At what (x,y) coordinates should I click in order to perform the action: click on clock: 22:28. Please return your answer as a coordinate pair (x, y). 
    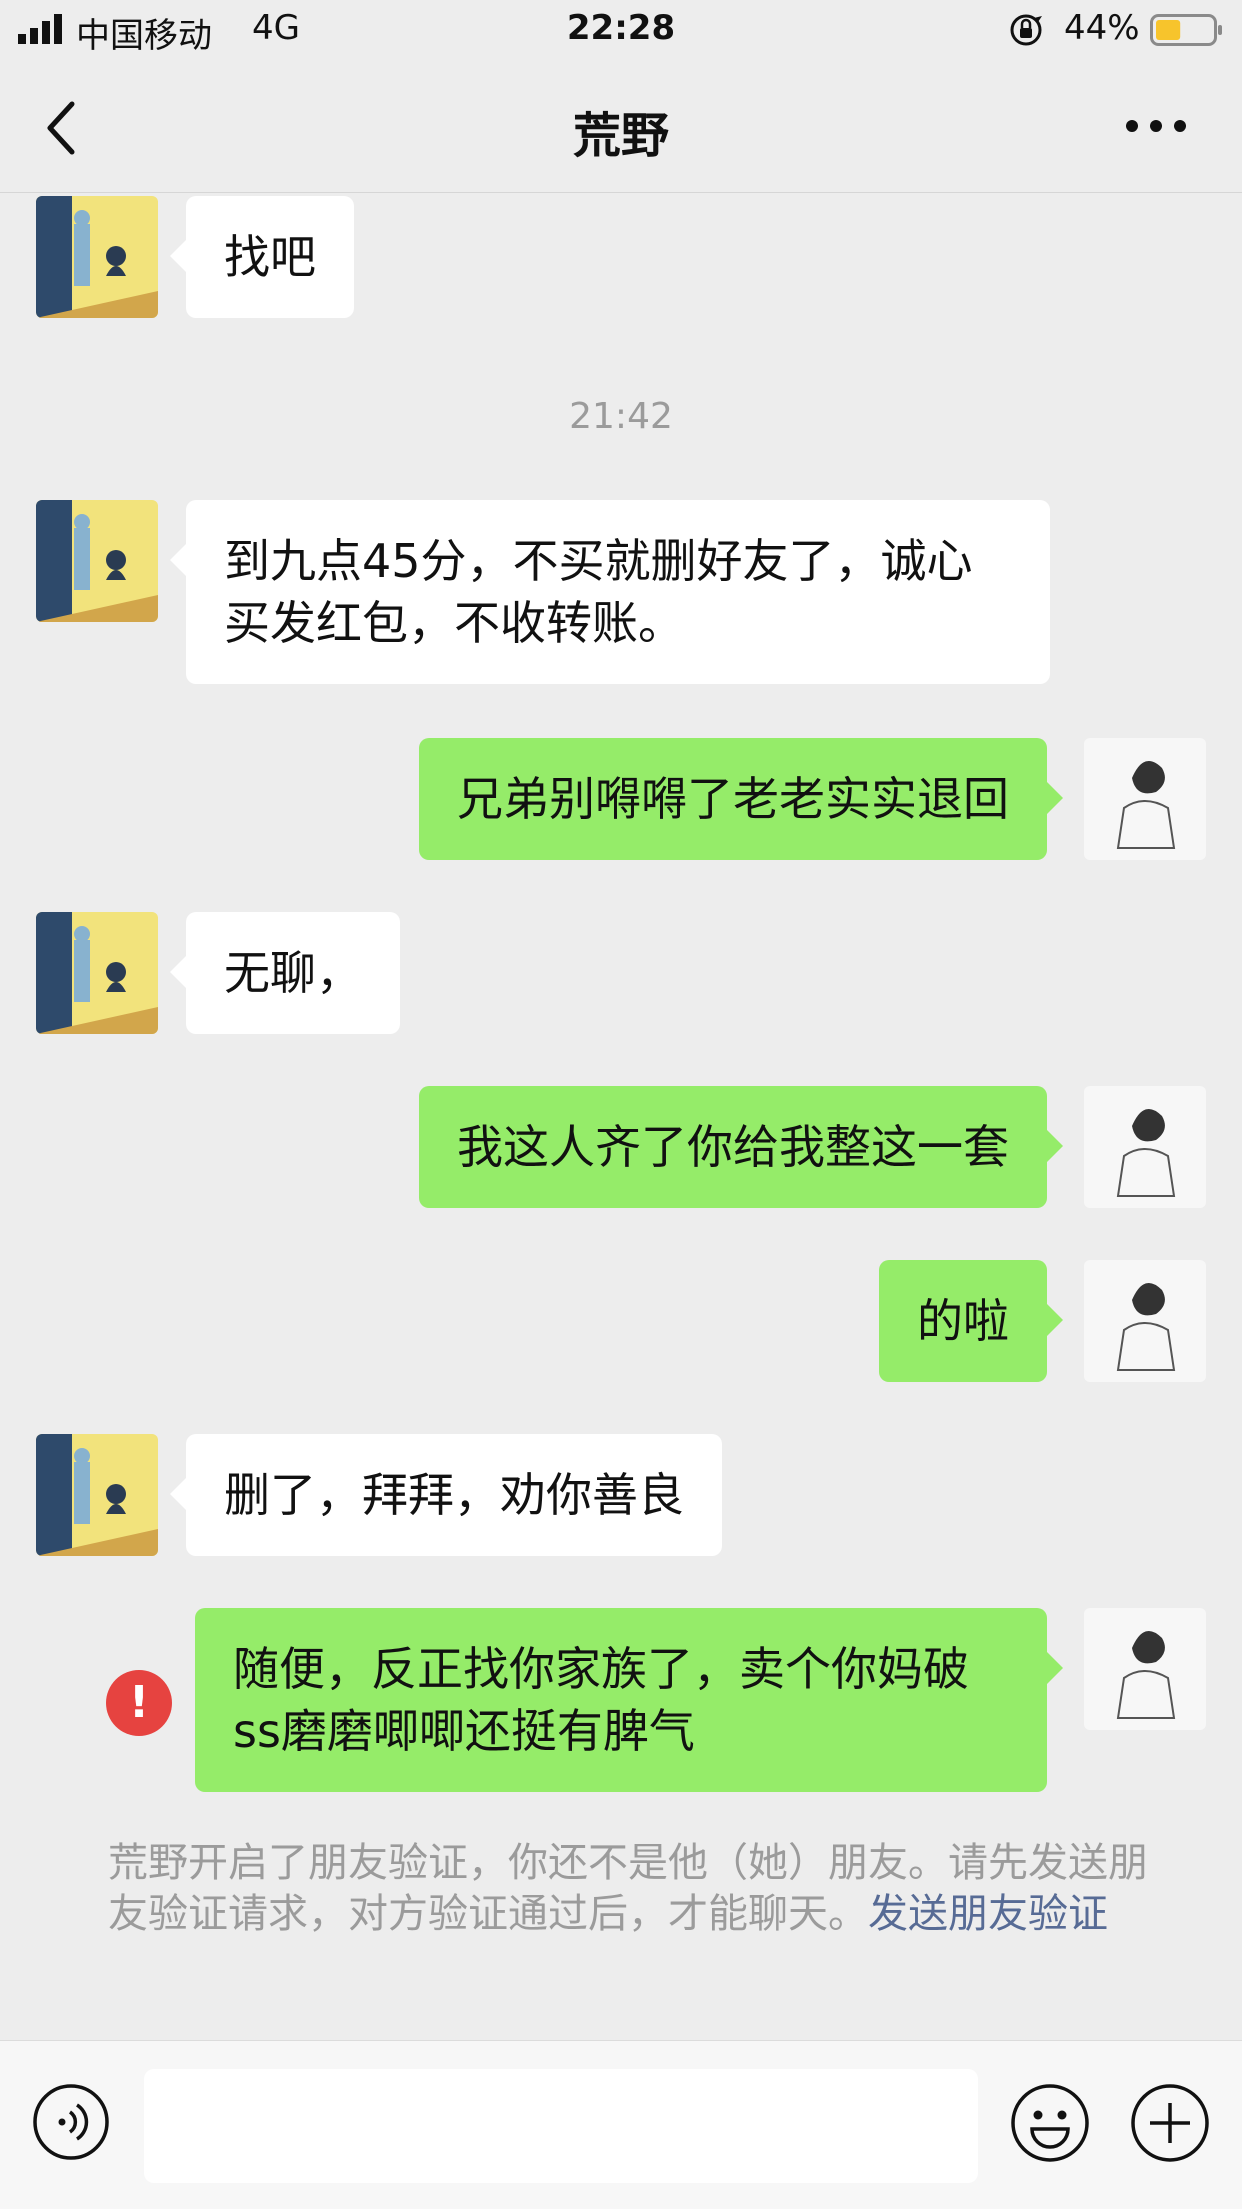
    Looking at the image, I should click on (621, 28).